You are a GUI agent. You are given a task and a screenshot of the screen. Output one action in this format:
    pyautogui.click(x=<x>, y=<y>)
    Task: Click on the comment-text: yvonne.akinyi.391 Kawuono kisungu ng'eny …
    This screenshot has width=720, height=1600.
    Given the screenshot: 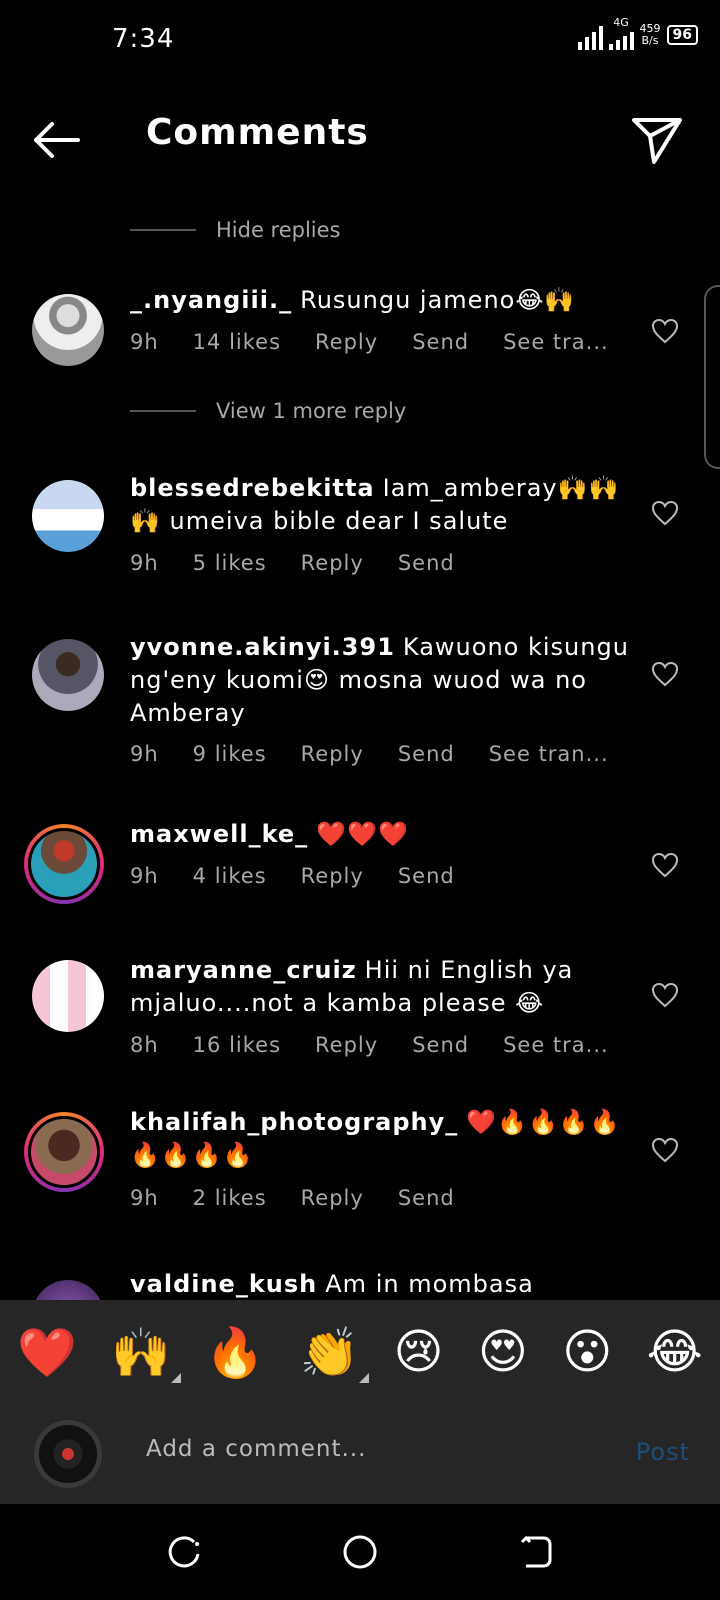 What is the action you would take?
    pyautogui.click(x=380, y=680)
    